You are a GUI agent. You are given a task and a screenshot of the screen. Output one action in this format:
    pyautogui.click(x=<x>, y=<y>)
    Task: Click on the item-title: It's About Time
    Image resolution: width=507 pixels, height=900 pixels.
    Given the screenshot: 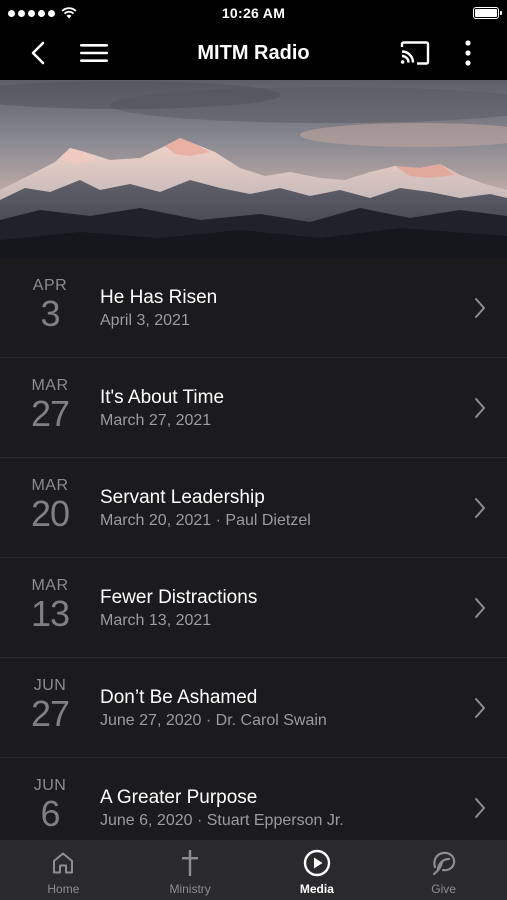 What is the action you would take?
    pyautogui.click(x=162, y=397)
    